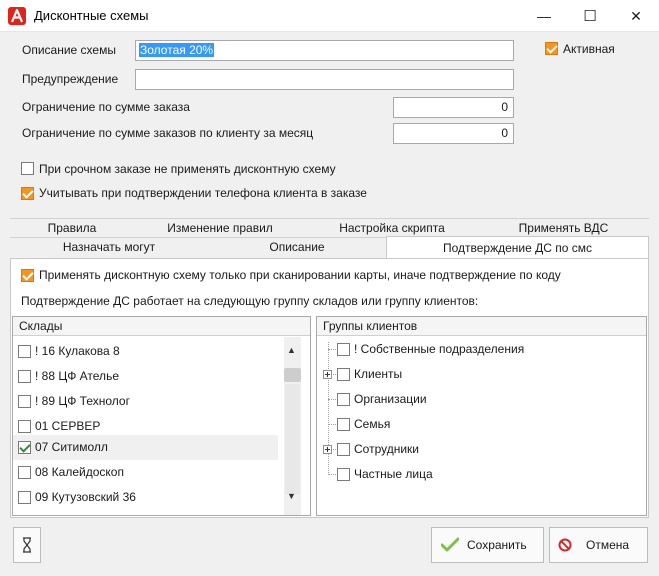 The height and width of the screenshot is (576, 659). I want to click on window-title: Дисконтные схемы, so click(91, 15).